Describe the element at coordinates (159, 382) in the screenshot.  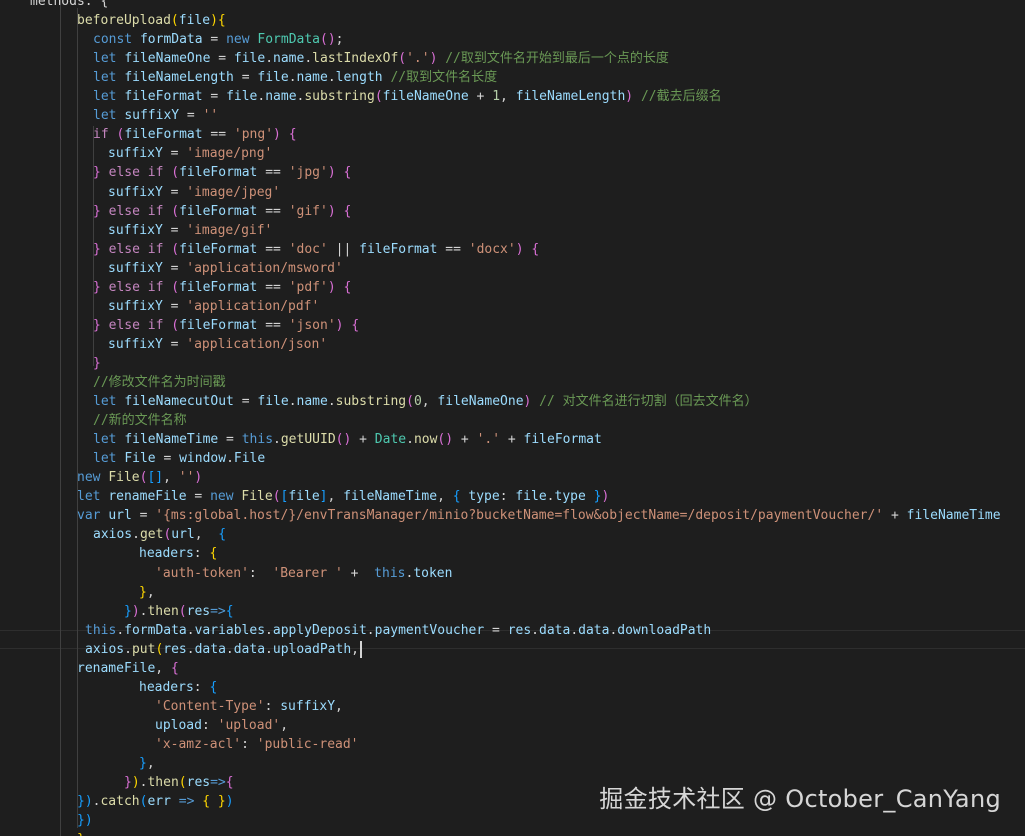
I see `code-line: //修改文件名为时间戳` at that location.